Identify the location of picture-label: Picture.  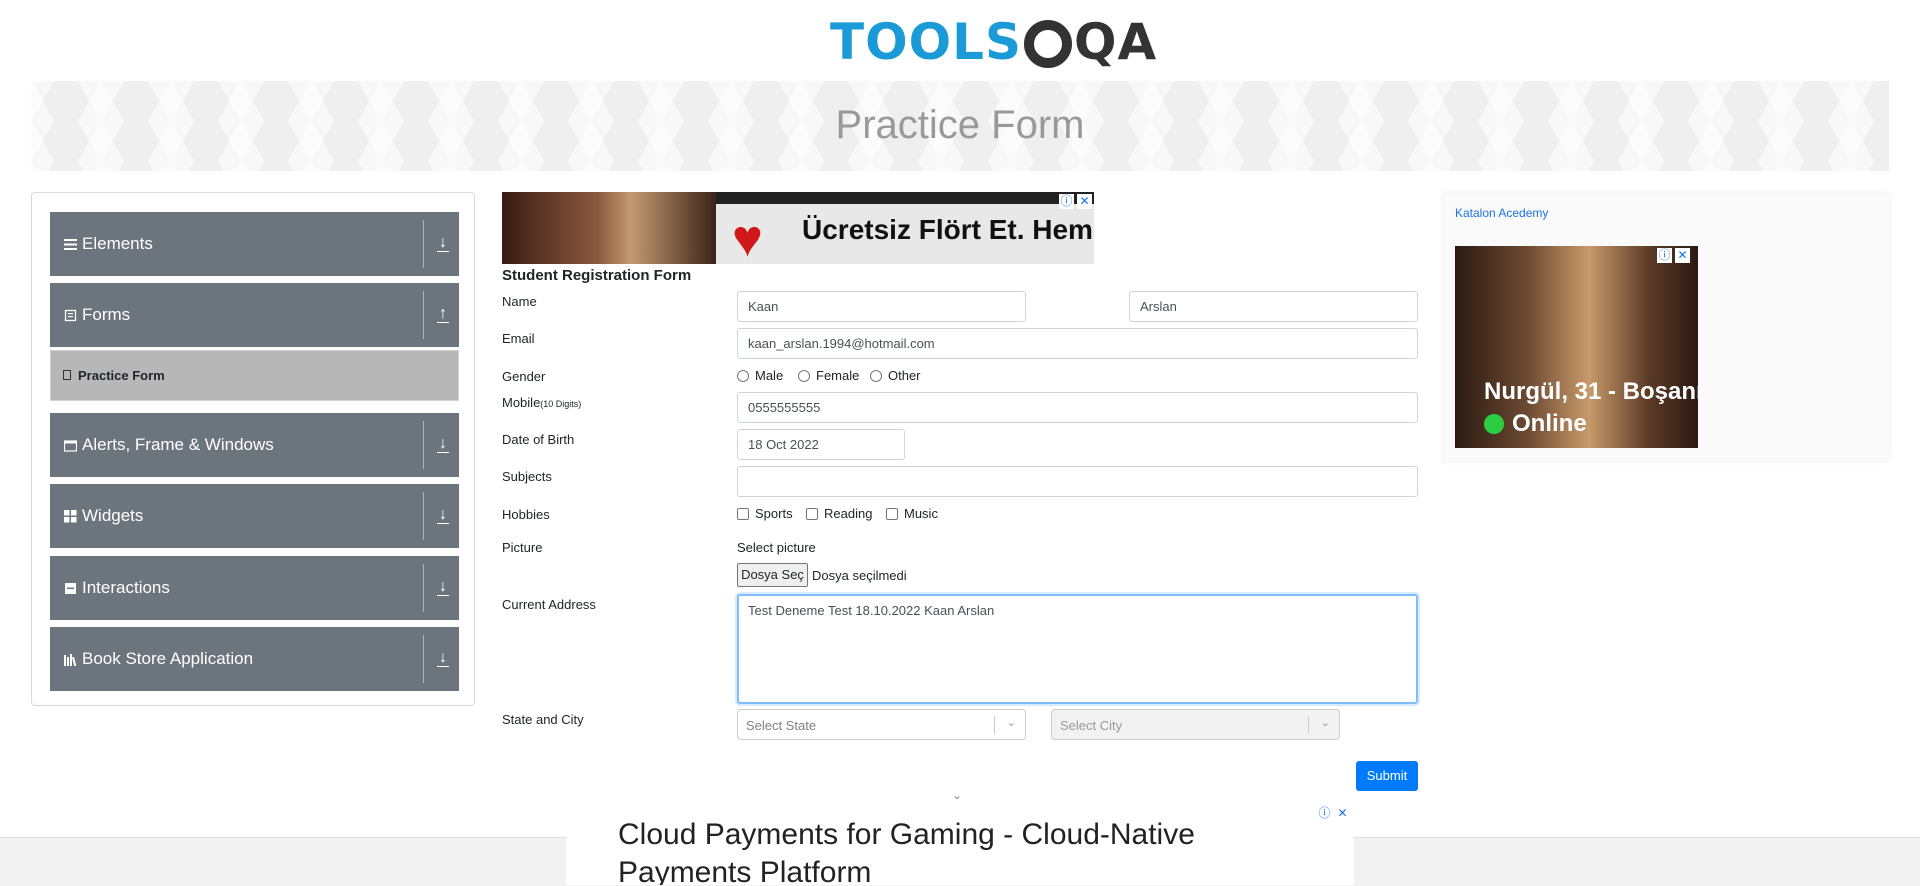
(522, 547).